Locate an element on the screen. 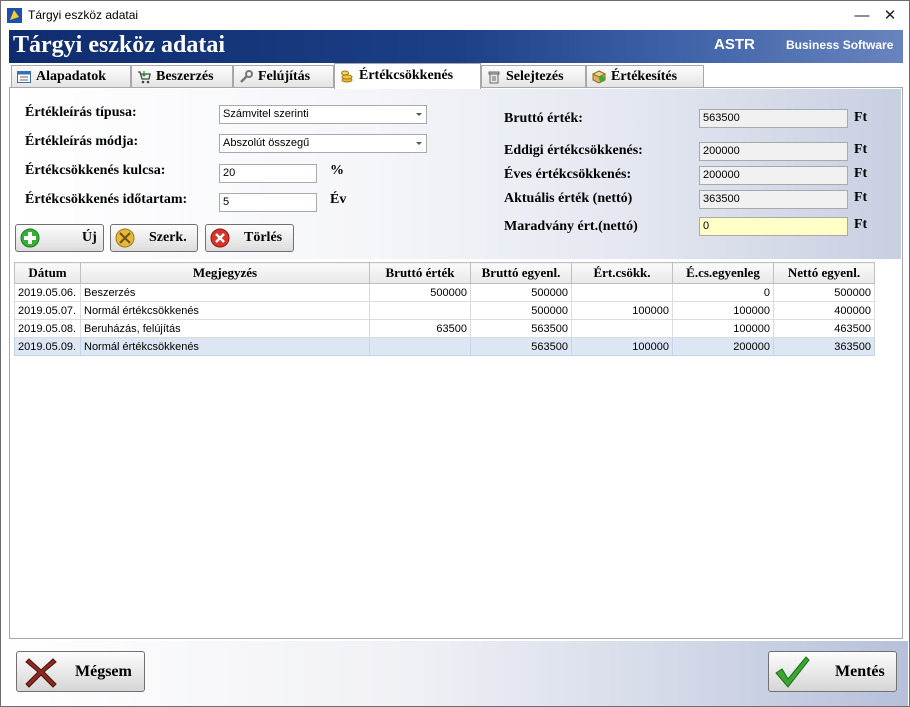  app-icon is located at coordinates (14, 15).